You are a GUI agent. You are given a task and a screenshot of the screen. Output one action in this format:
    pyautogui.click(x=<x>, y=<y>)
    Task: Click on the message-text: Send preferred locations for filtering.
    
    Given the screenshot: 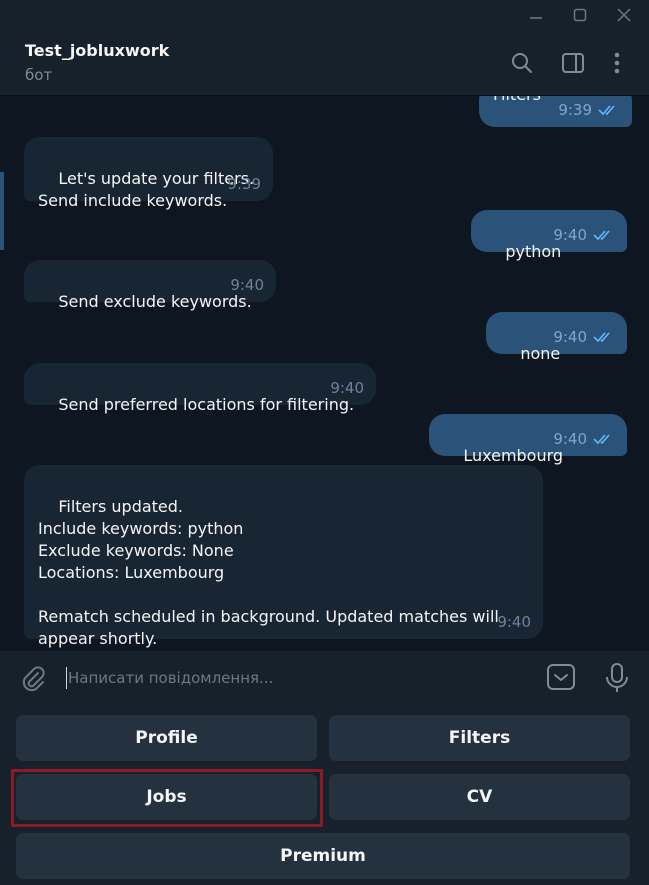 What is the action you would take?
    pyautogui.click(x=206, y=404)
    